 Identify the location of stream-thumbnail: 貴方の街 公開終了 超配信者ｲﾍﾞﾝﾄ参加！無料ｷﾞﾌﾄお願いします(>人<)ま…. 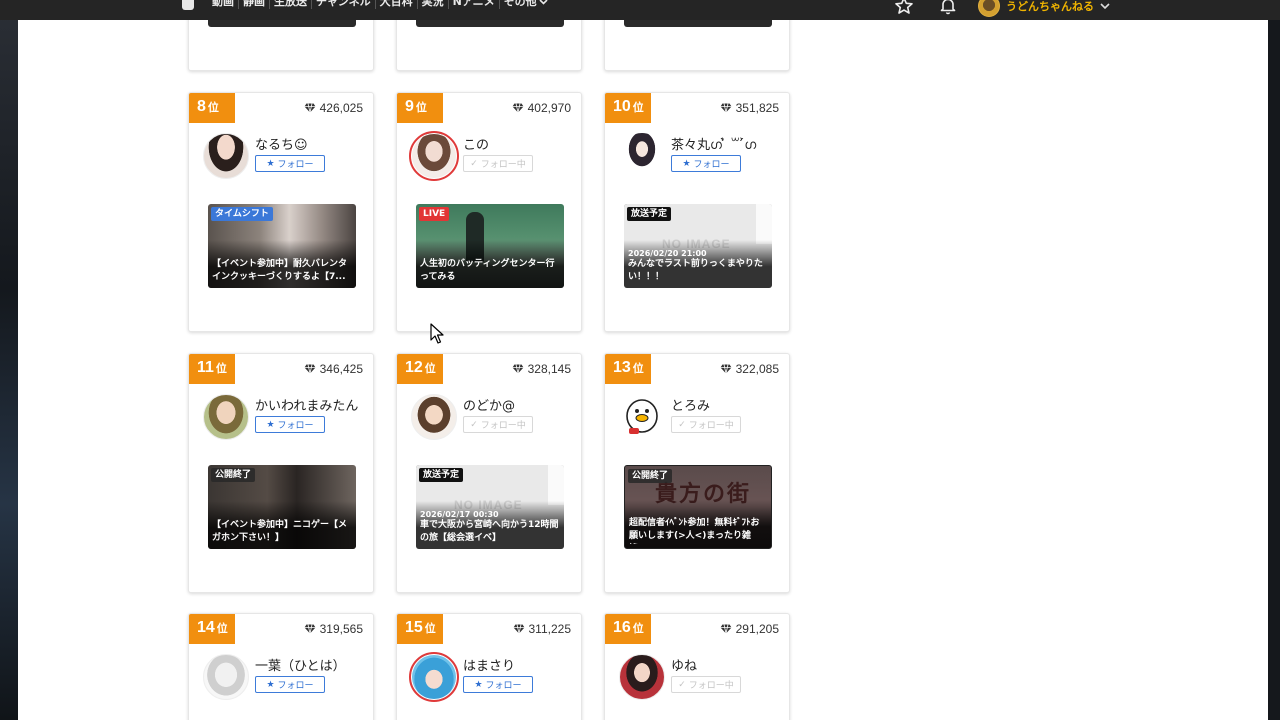
(698, 507).